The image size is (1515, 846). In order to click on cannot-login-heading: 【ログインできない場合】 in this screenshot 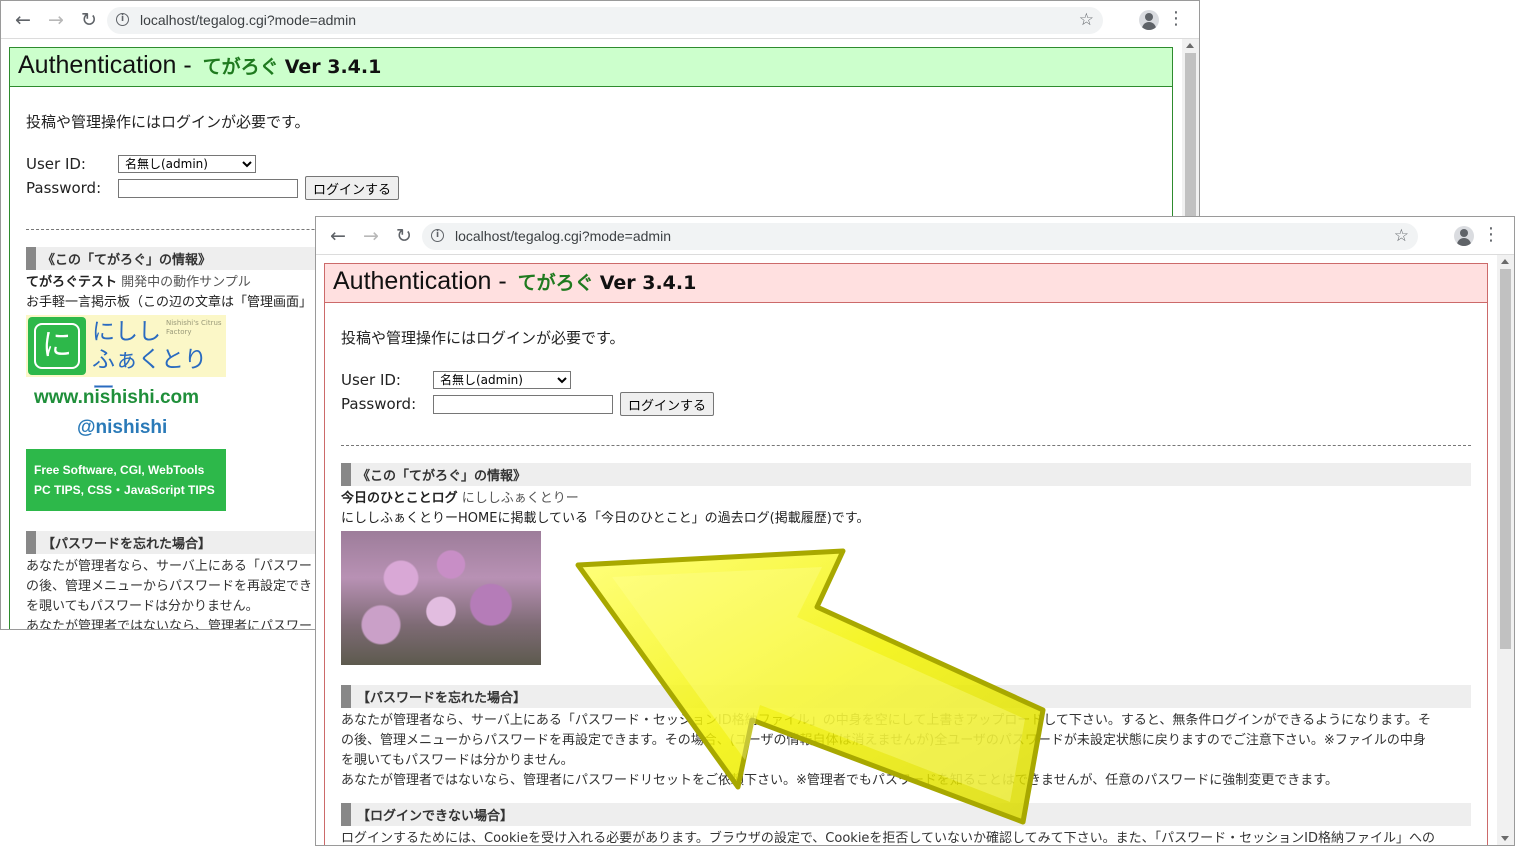, I will do `click(906, 814)`.